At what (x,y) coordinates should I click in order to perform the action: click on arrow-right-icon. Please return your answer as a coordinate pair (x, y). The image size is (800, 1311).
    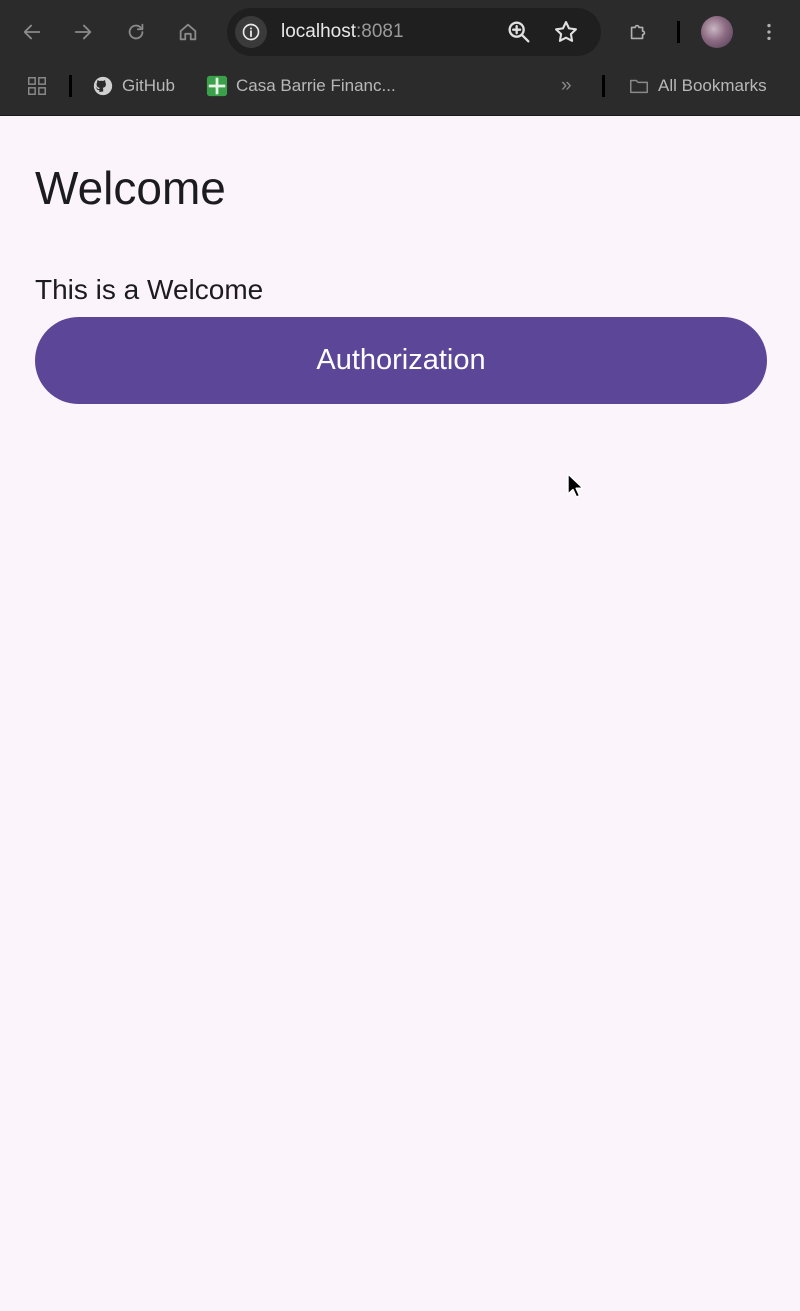
    Looking at the image, I should click on (83, 32).